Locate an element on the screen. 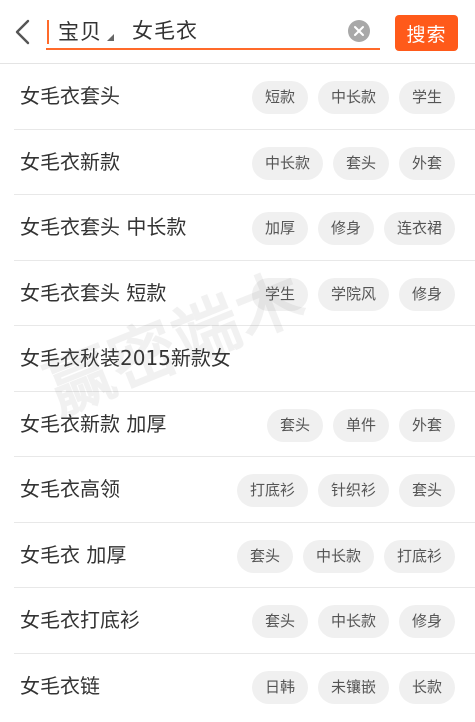 Image resolution: width=475 pixels, height=722 pixels. suggestion-tags: 短款 中长款 学生 is located at coordinates (353, 97).